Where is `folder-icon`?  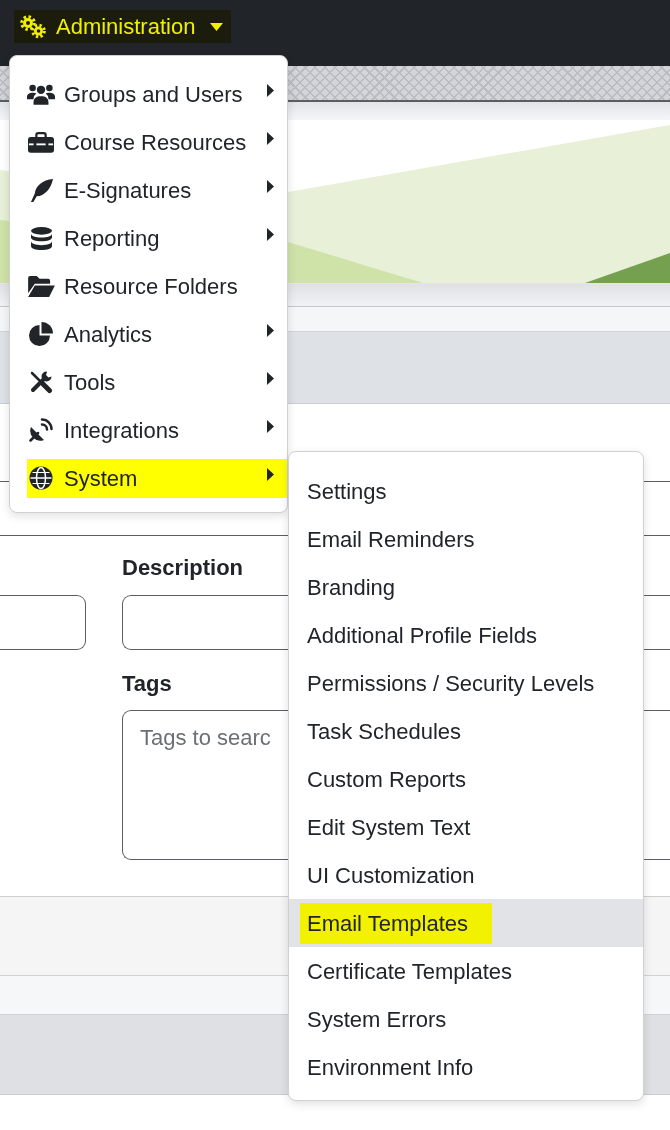
folder-icon is located at coordinates (41, 286).